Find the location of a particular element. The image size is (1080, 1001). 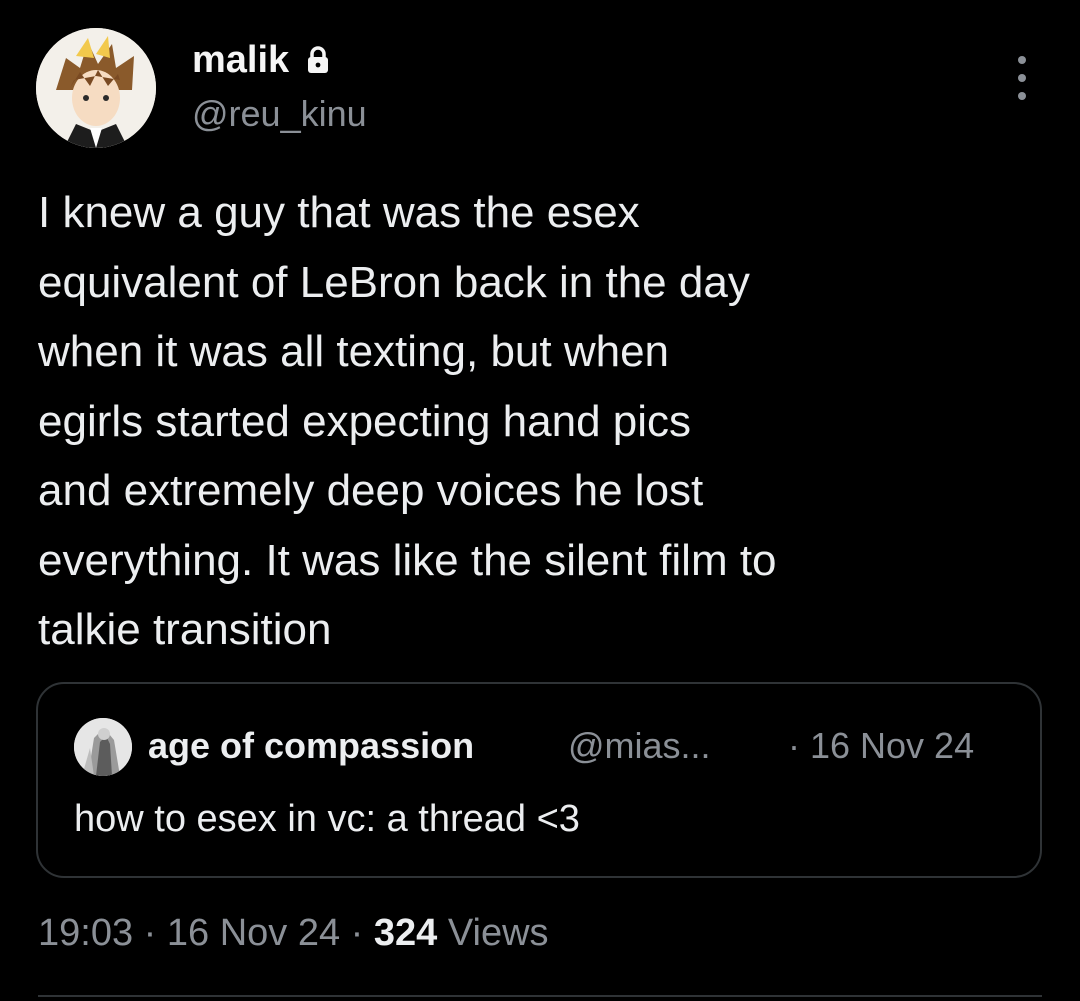

tweet-line: equivalent of LeBron back in the day is located at coordinates (394, 282).